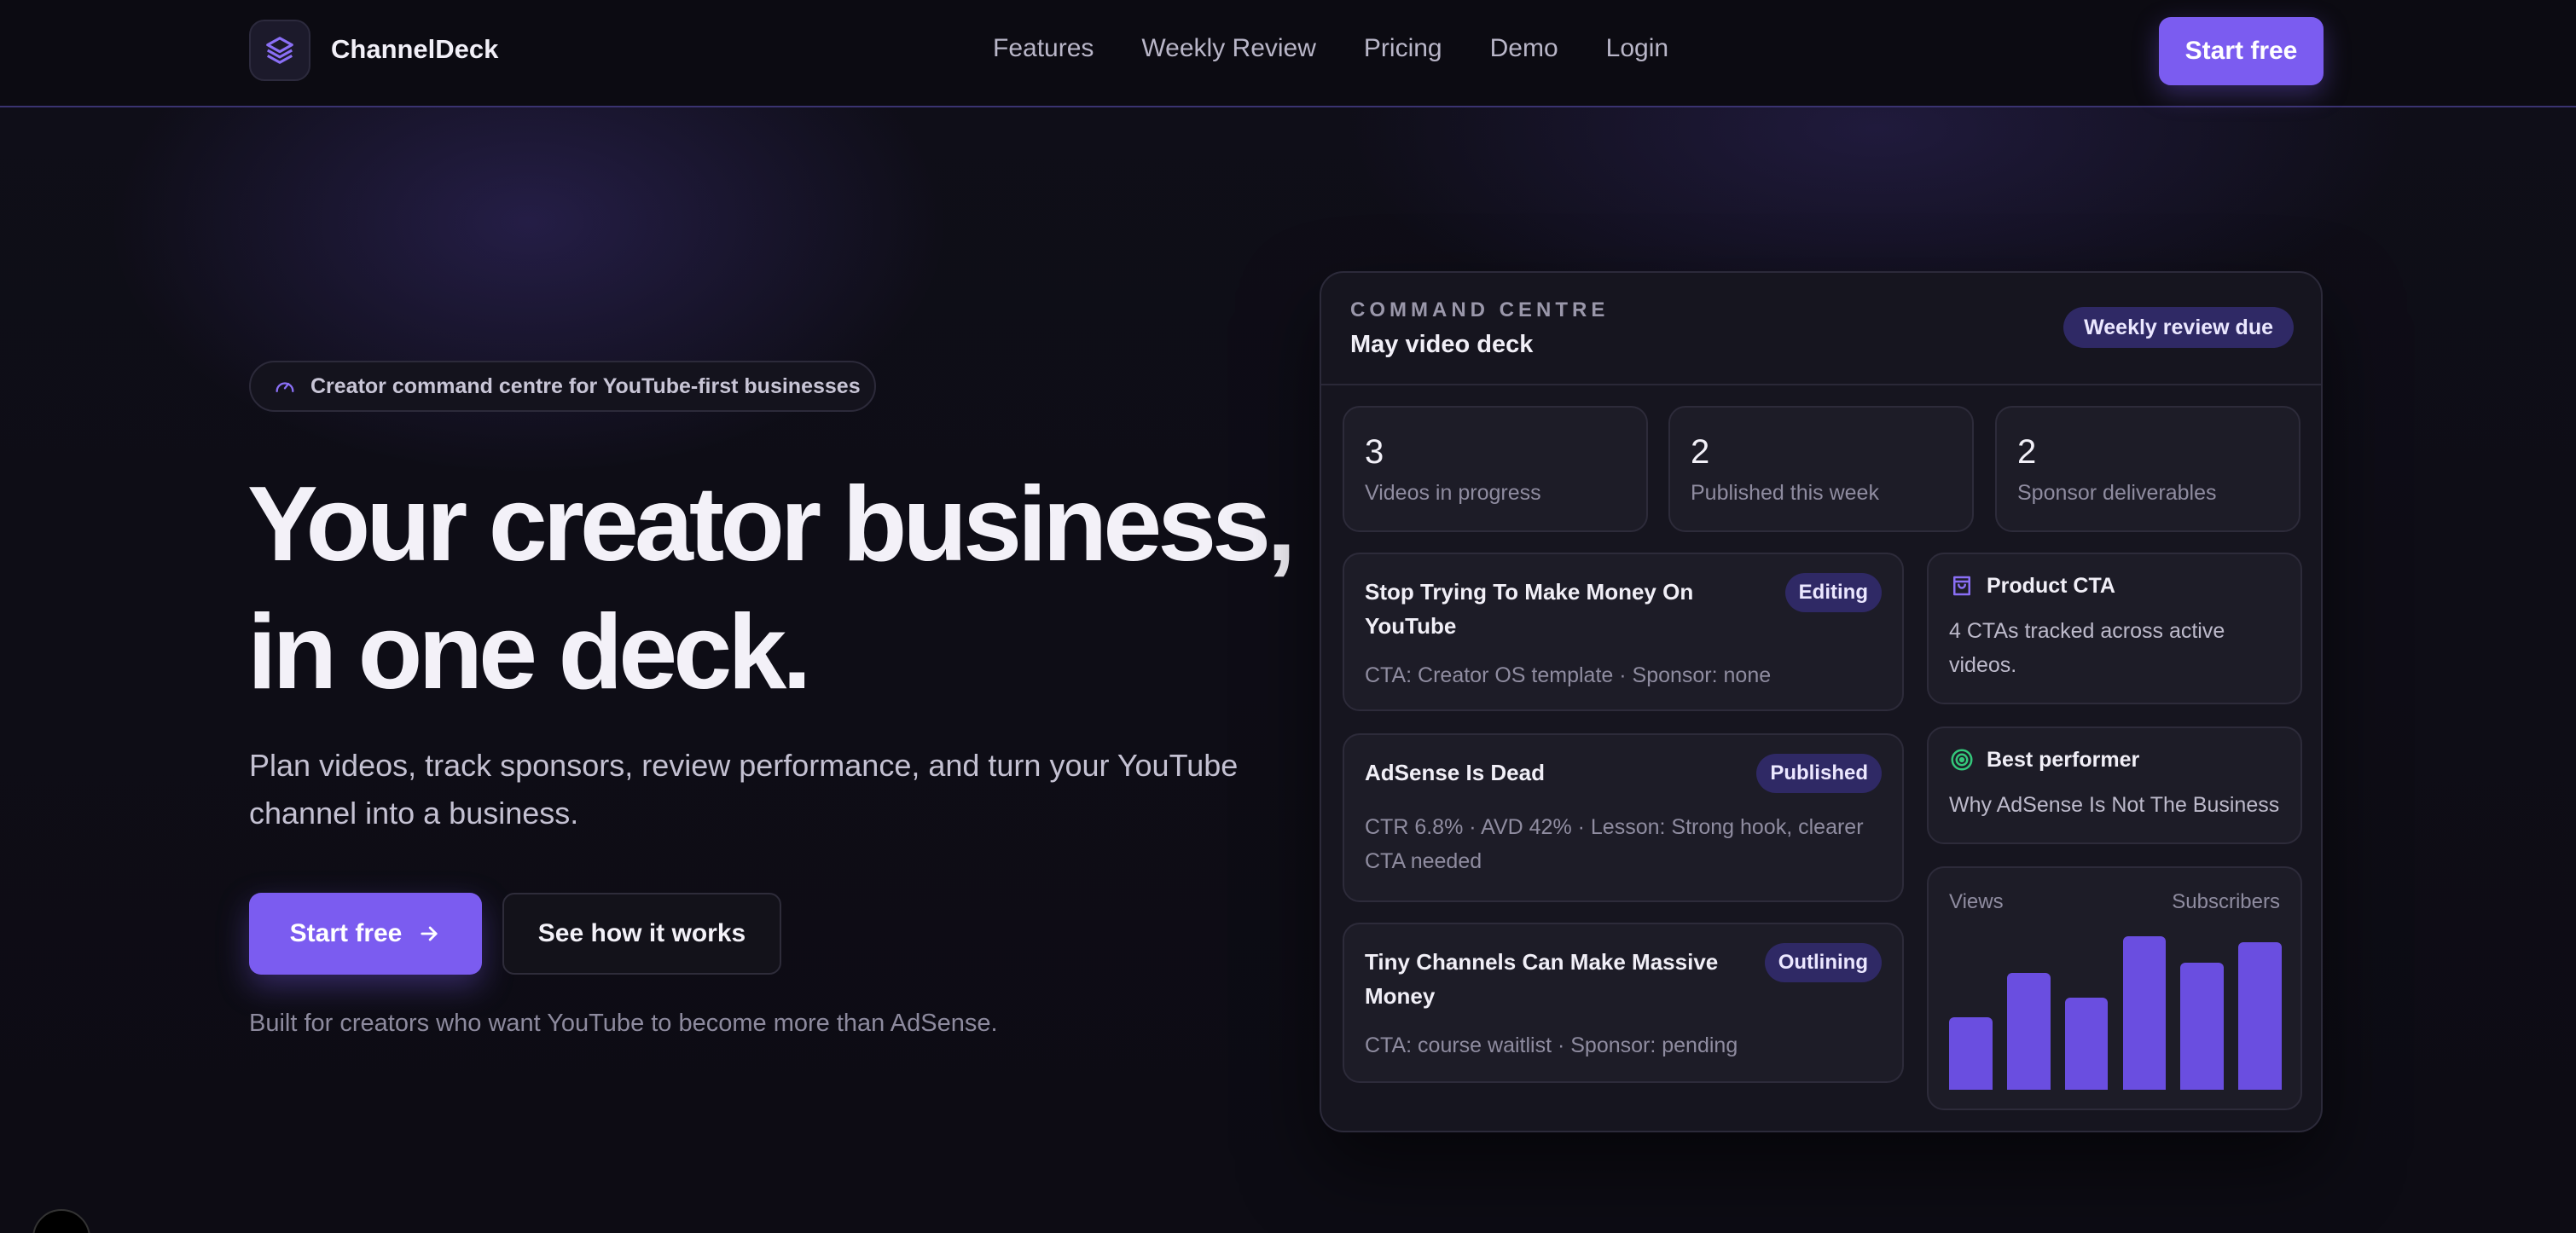 Image resolution: width=2576 pixels, height=1233 pixels. What do you see at coordinates (2063, 759) in the screenshot?
I see `best-performer-title: Best performer` at bounding box center [2063, 759].